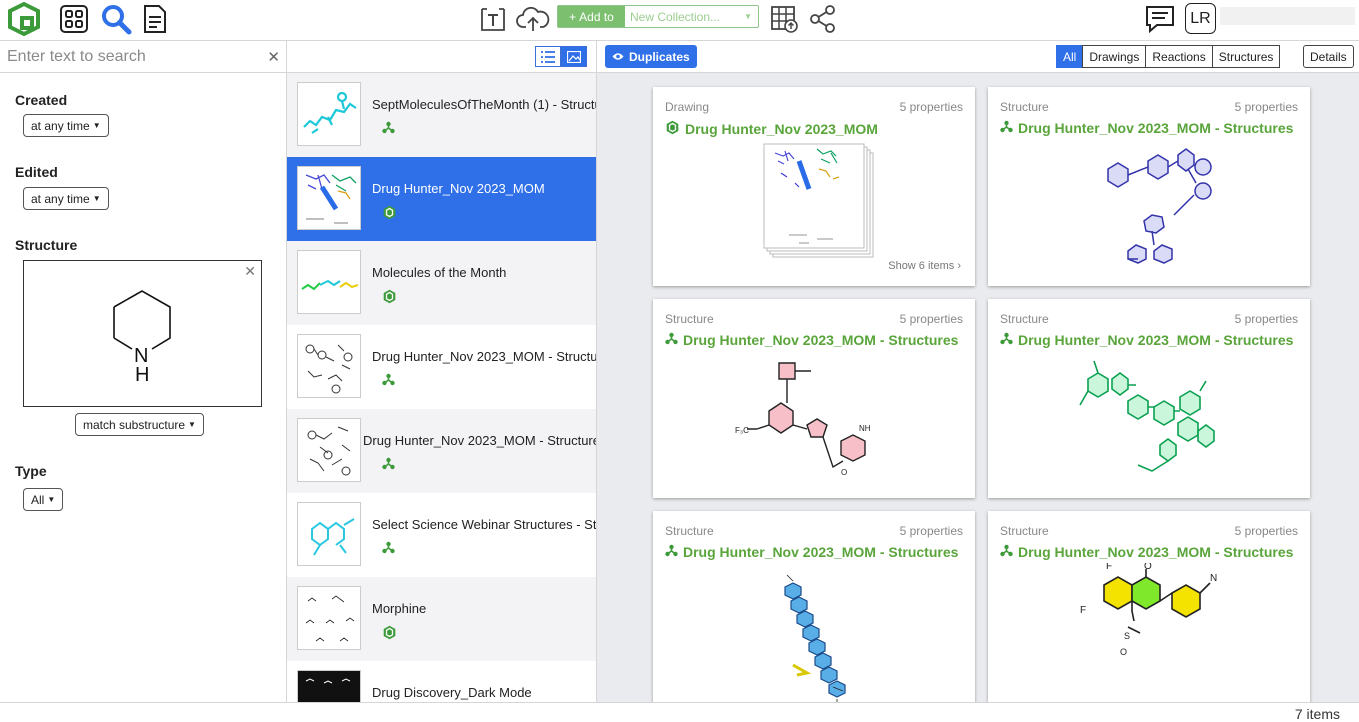 The height and width of the screenshot is (722, 1359). Describe the element at coordinates (1083, 610) in the screenshot. I see `svg-text: F` at that location.